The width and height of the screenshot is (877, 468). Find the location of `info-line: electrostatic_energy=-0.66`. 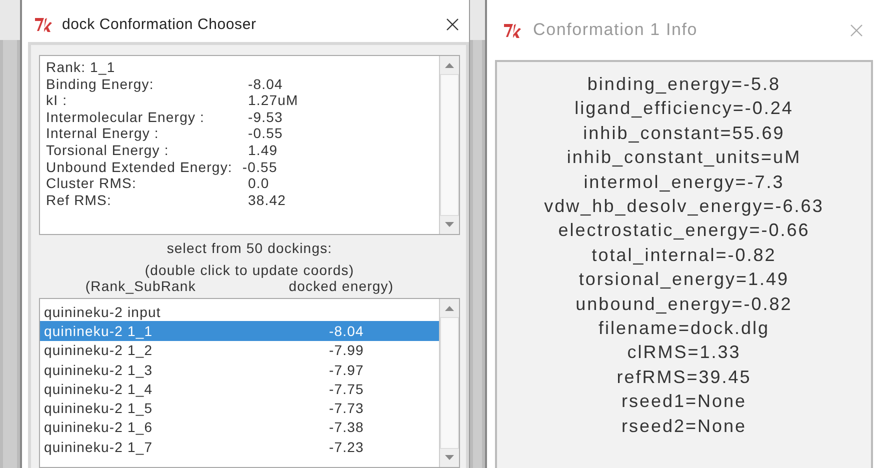

info-line: electrostatic_energy=-0.66 is located at coordinates (684, 230).